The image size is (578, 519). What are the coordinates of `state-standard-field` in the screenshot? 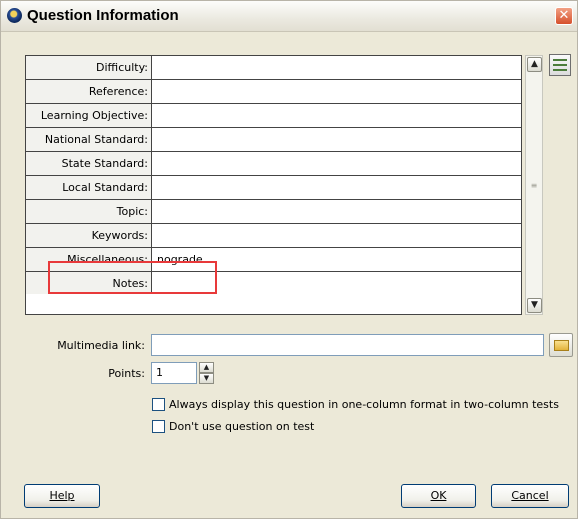 It's located at (337, 163).